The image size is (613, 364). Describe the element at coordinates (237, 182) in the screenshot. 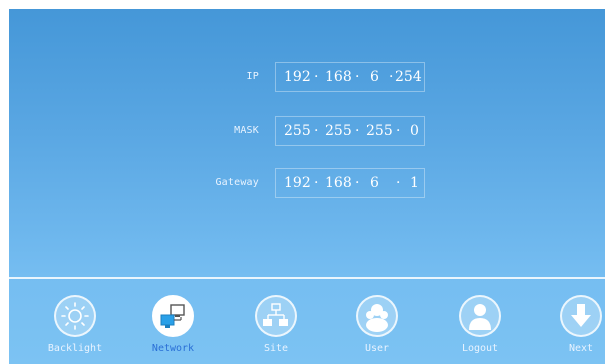

I see `gateway-label: Gateway` at that location.